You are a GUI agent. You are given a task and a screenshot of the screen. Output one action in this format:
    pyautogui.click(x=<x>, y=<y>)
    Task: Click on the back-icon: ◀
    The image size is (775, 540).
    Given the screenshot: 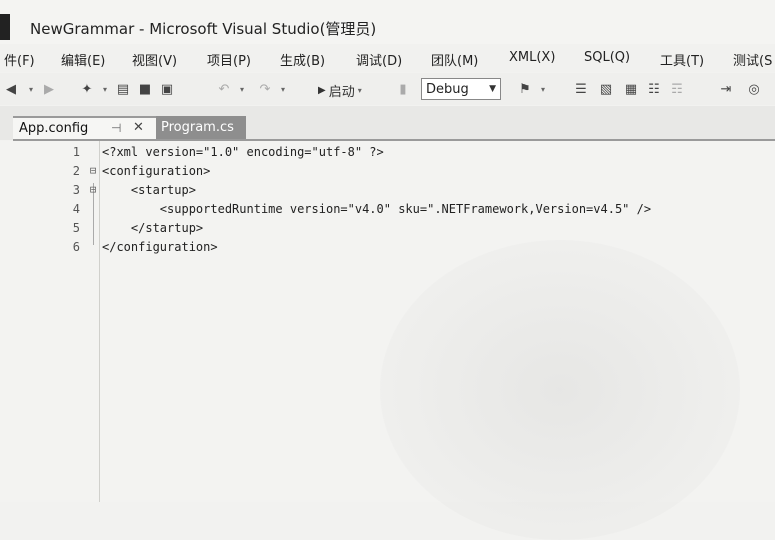 What is the action you would take?
    pyautogui.click(x=11, y=89)
    